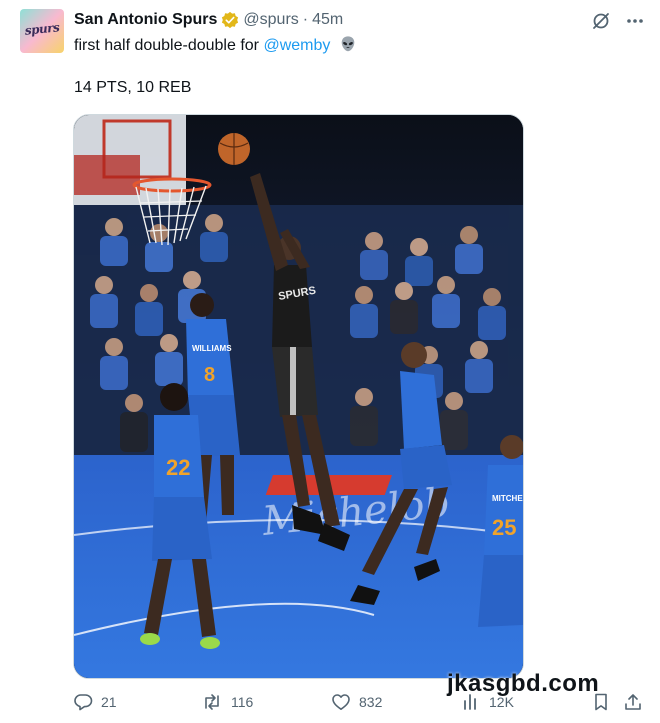 The height and width of the screenshot is (723, 660). I want to click on author-name: San Antonio Spurs, so click(145, 20).